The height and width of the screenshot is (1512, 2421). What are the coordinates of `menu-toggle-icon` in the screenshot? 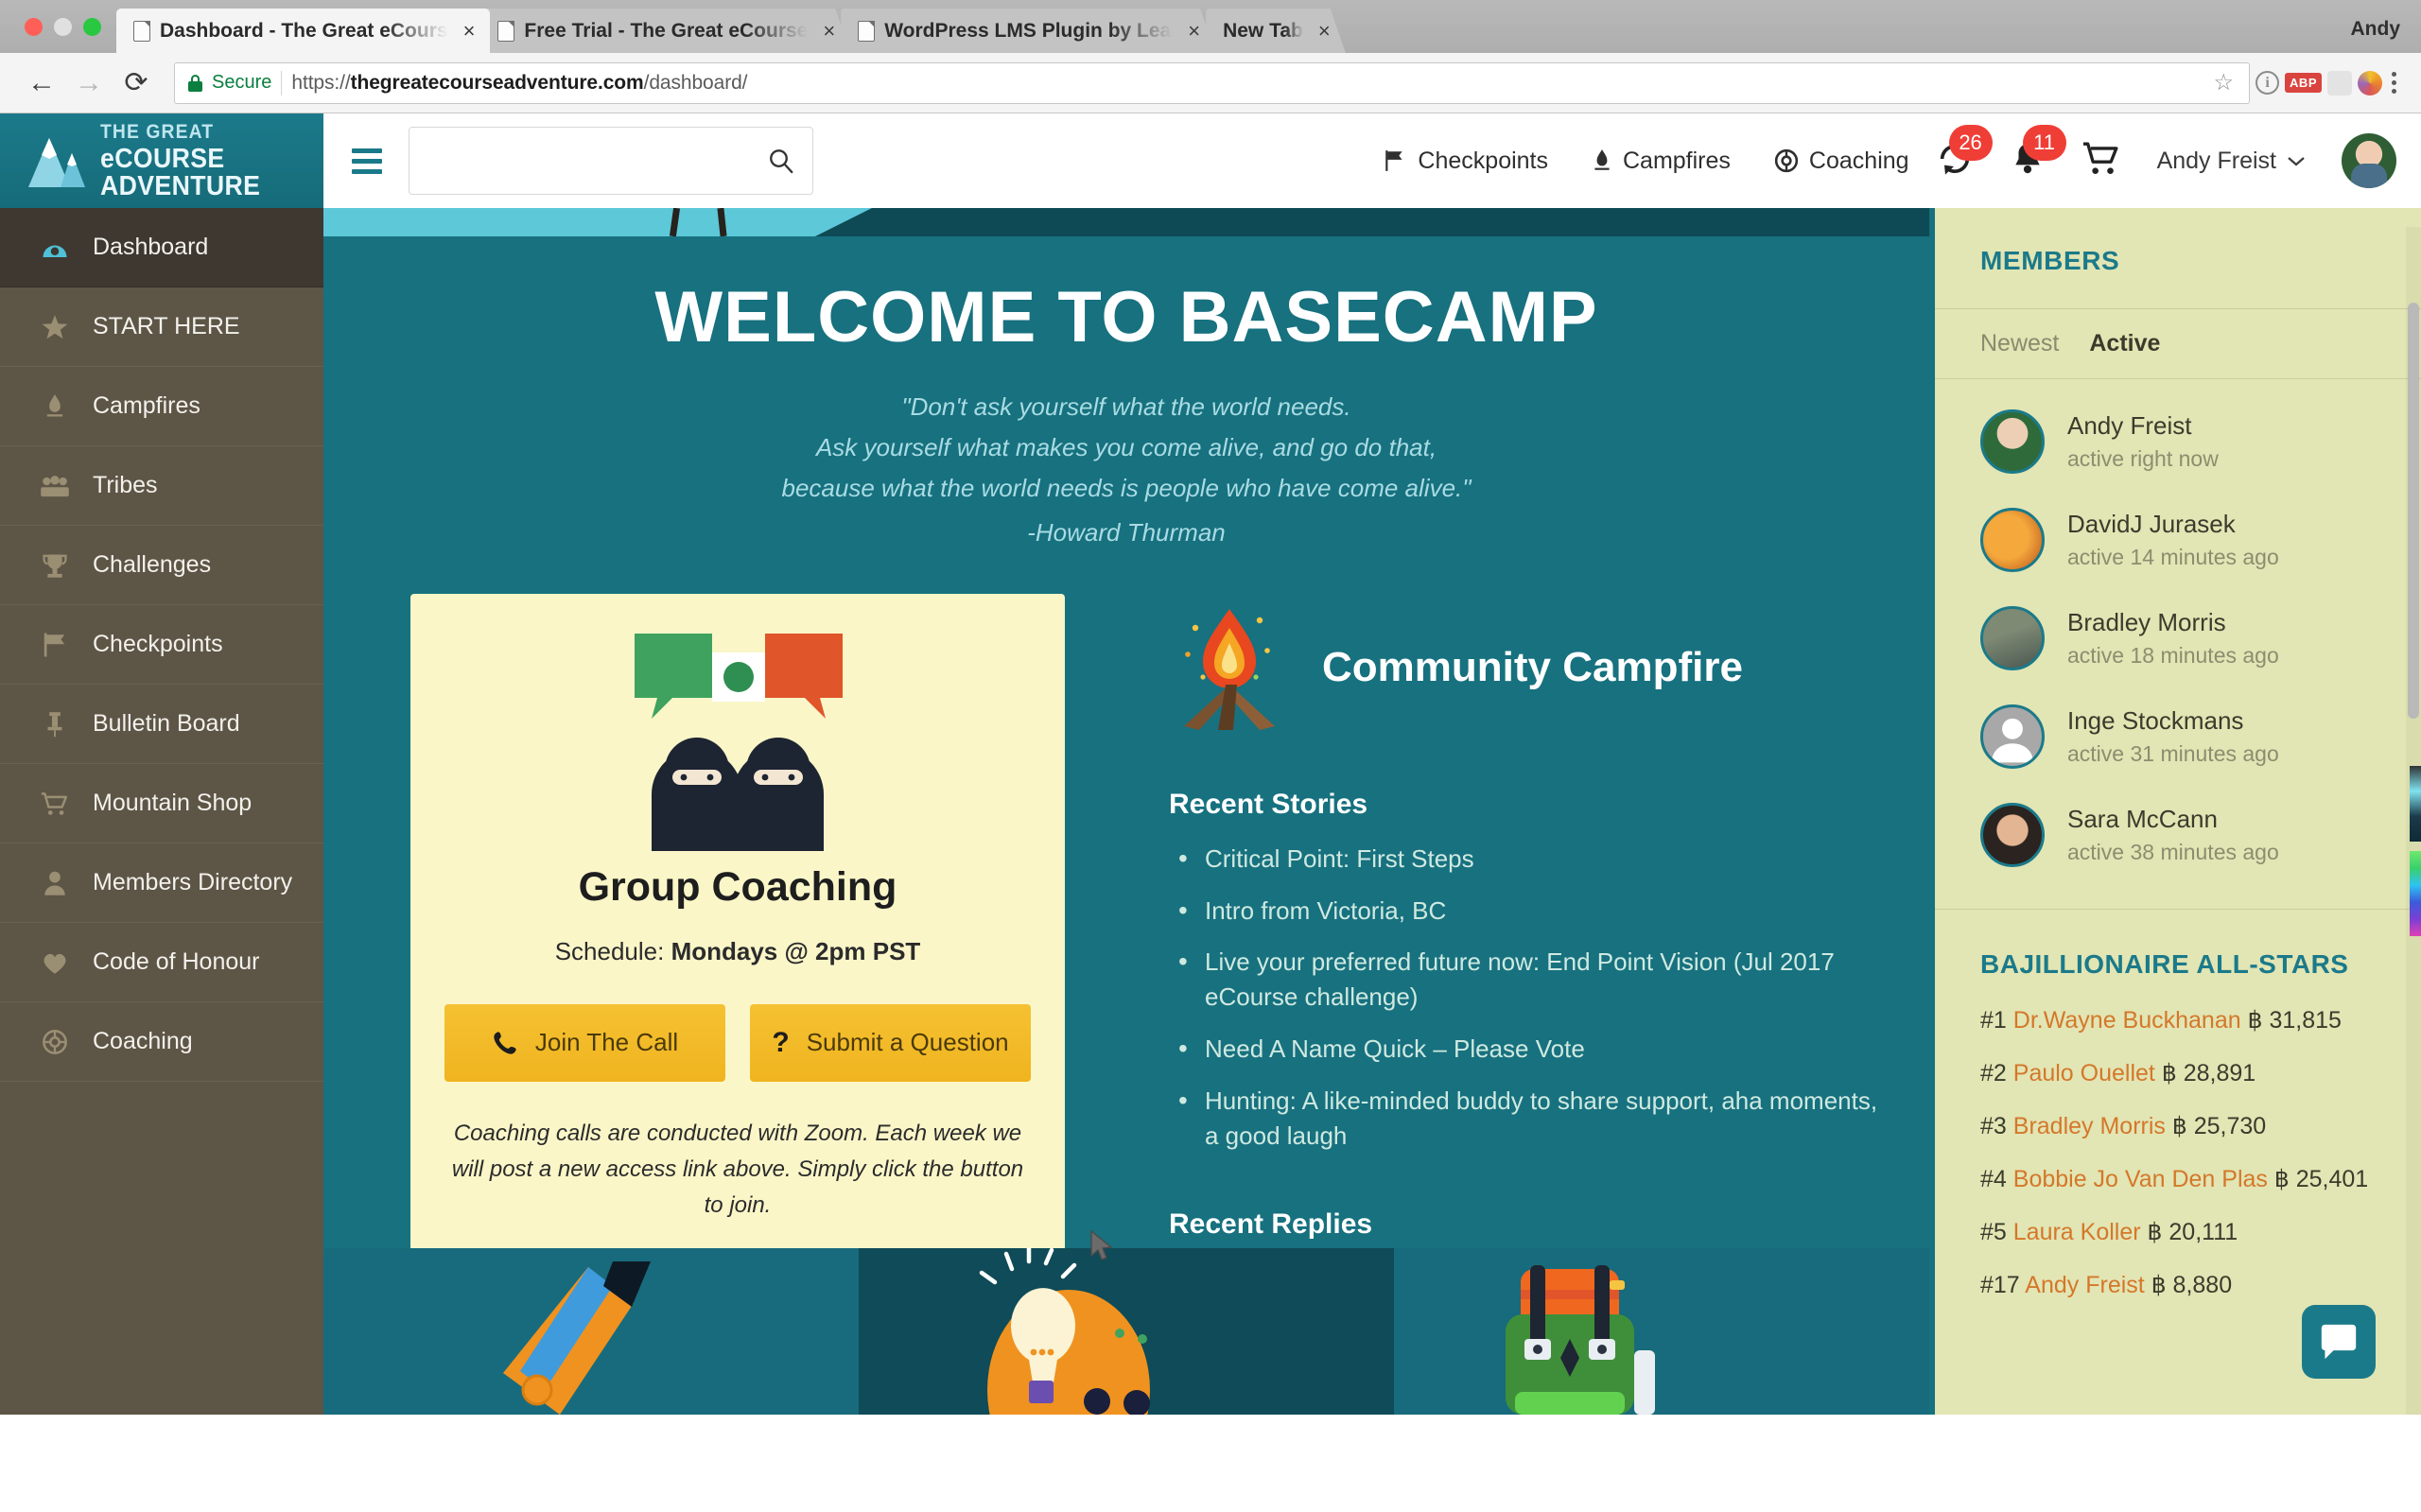 It's located at (367, 161).